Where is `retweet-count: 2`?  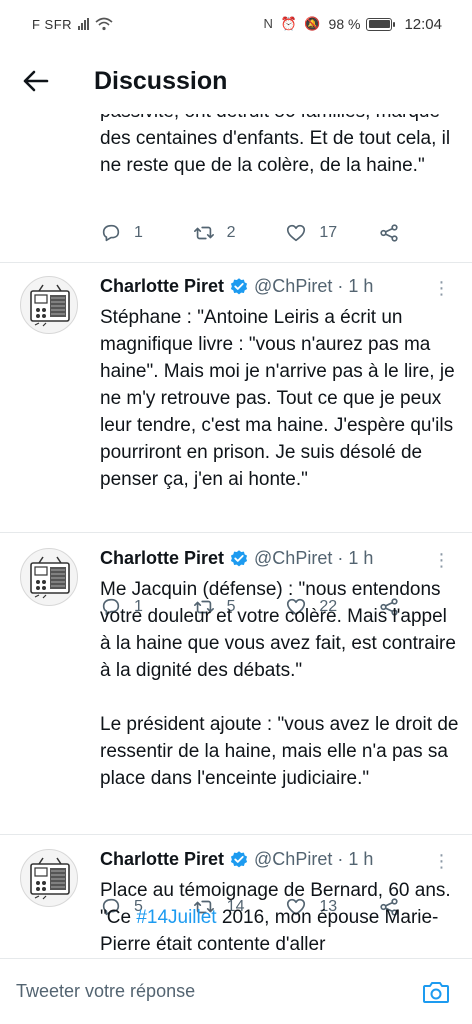
retweet-count: 2 is located at coordinates (231, 232).